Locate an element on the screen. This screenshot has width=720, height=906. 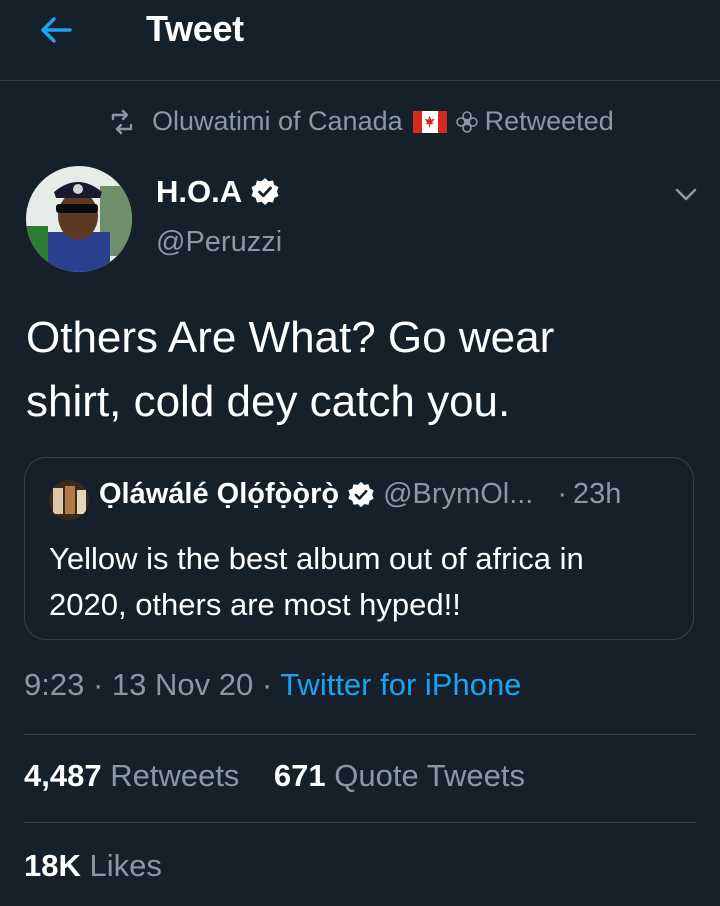
retweeted-by-row: Oluwatimi of Canada Retweeted is located at coordinates (361, 121).